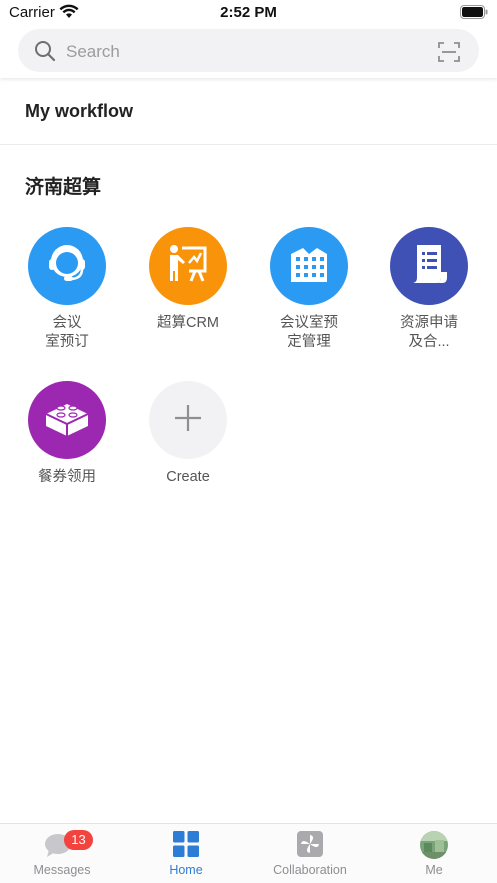 Image resolution: width=497 pixels, height=883 pixels. Describe the element at coordinates (45, 53) in the screenshot. I see `search-icon` at that location.